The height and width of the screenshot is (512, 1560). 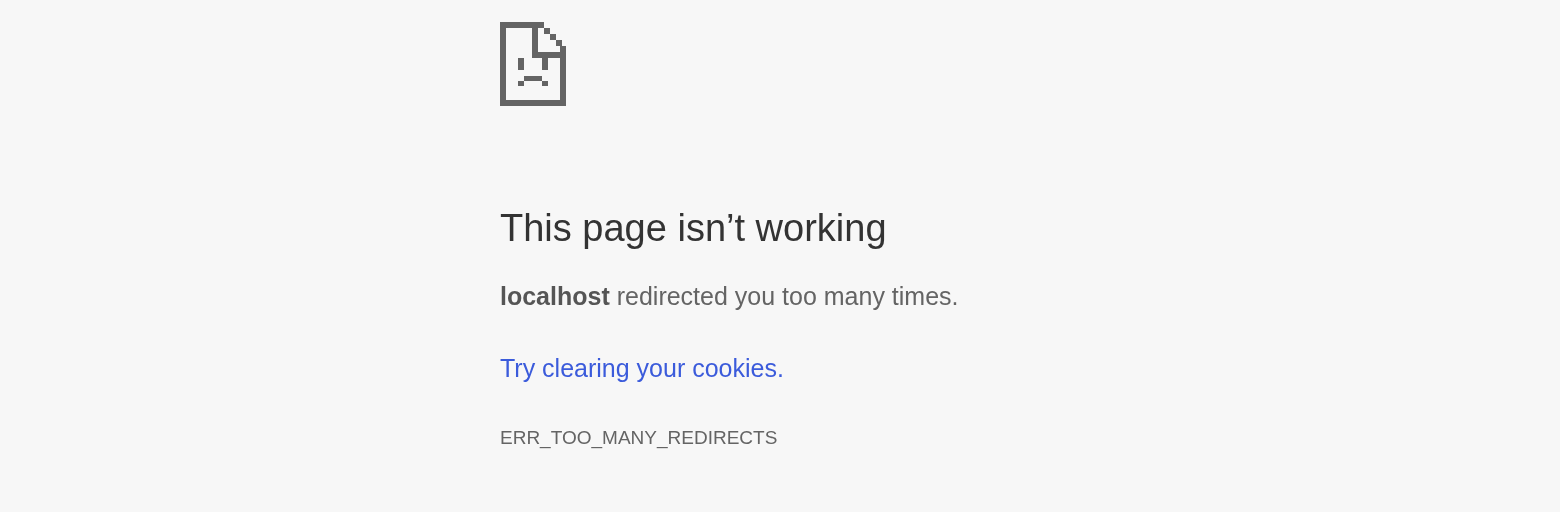 What do you see at coordinates (729, 296) in the screenshot?
I see `error-message: localhost redirected you too many times.` at bounding box center [729, 296].